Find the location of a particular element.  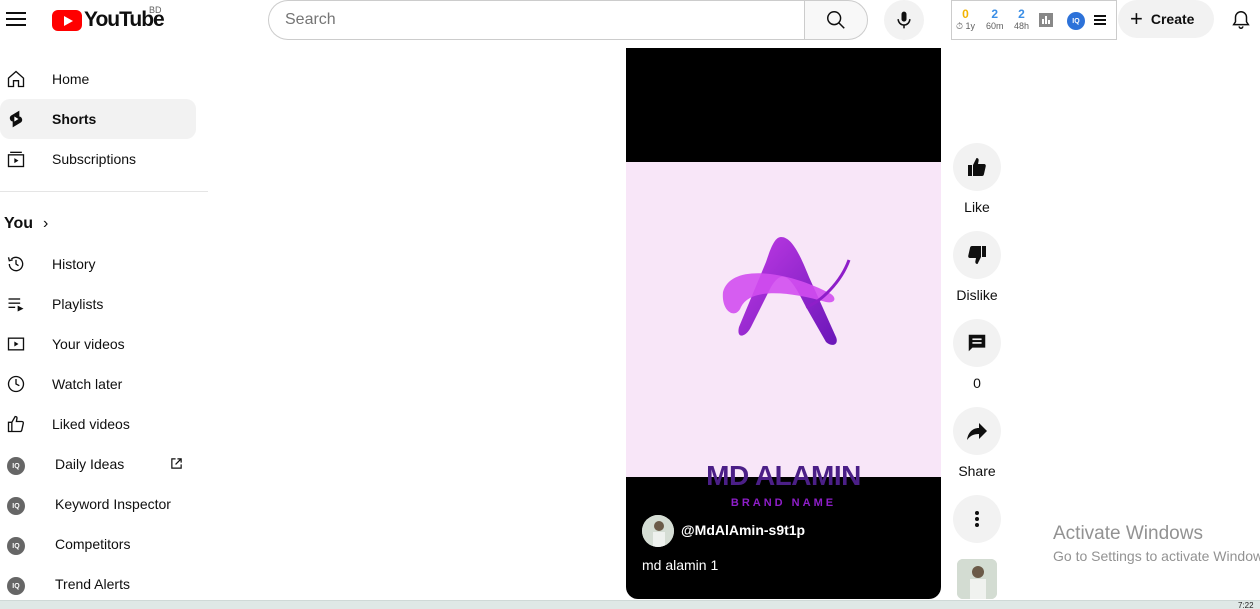

vidiq-logo-icon: IQ is located at coordinates (1076, 21).